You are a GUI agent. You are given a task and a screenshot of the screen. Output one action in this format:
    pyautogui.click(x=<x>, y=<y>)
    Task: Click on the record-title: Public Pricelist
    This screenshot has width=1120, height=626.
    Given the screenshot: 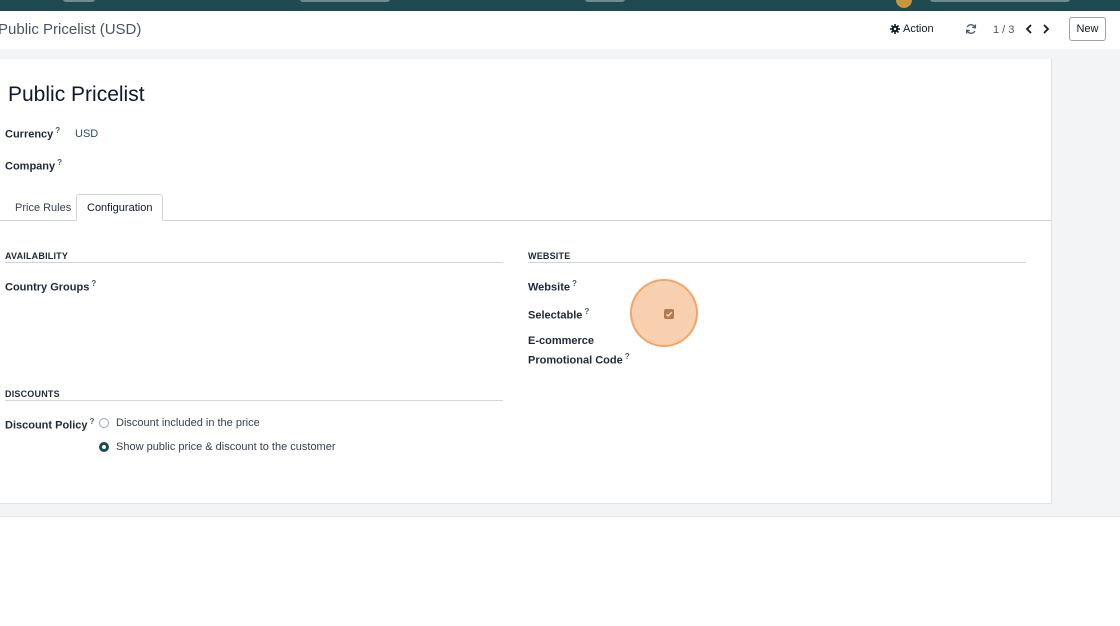 What is the action you would take?
    pyautogui.click(x=76, y=95)
    